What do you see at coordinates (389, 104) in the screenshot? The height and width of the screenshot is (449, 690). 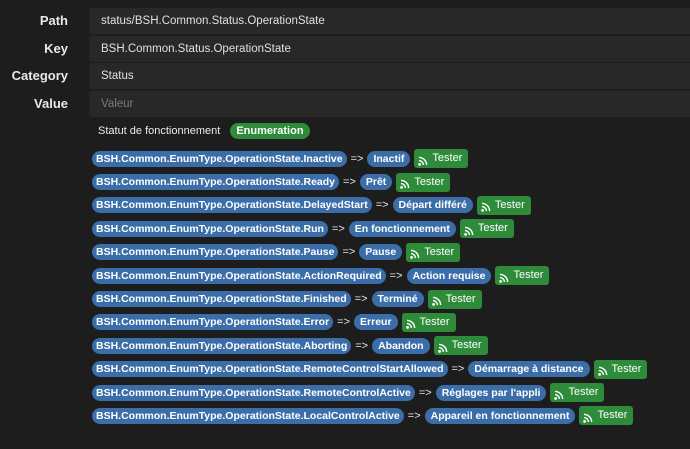 I see `value-field: Valeur` at bounding box center [389, 104].